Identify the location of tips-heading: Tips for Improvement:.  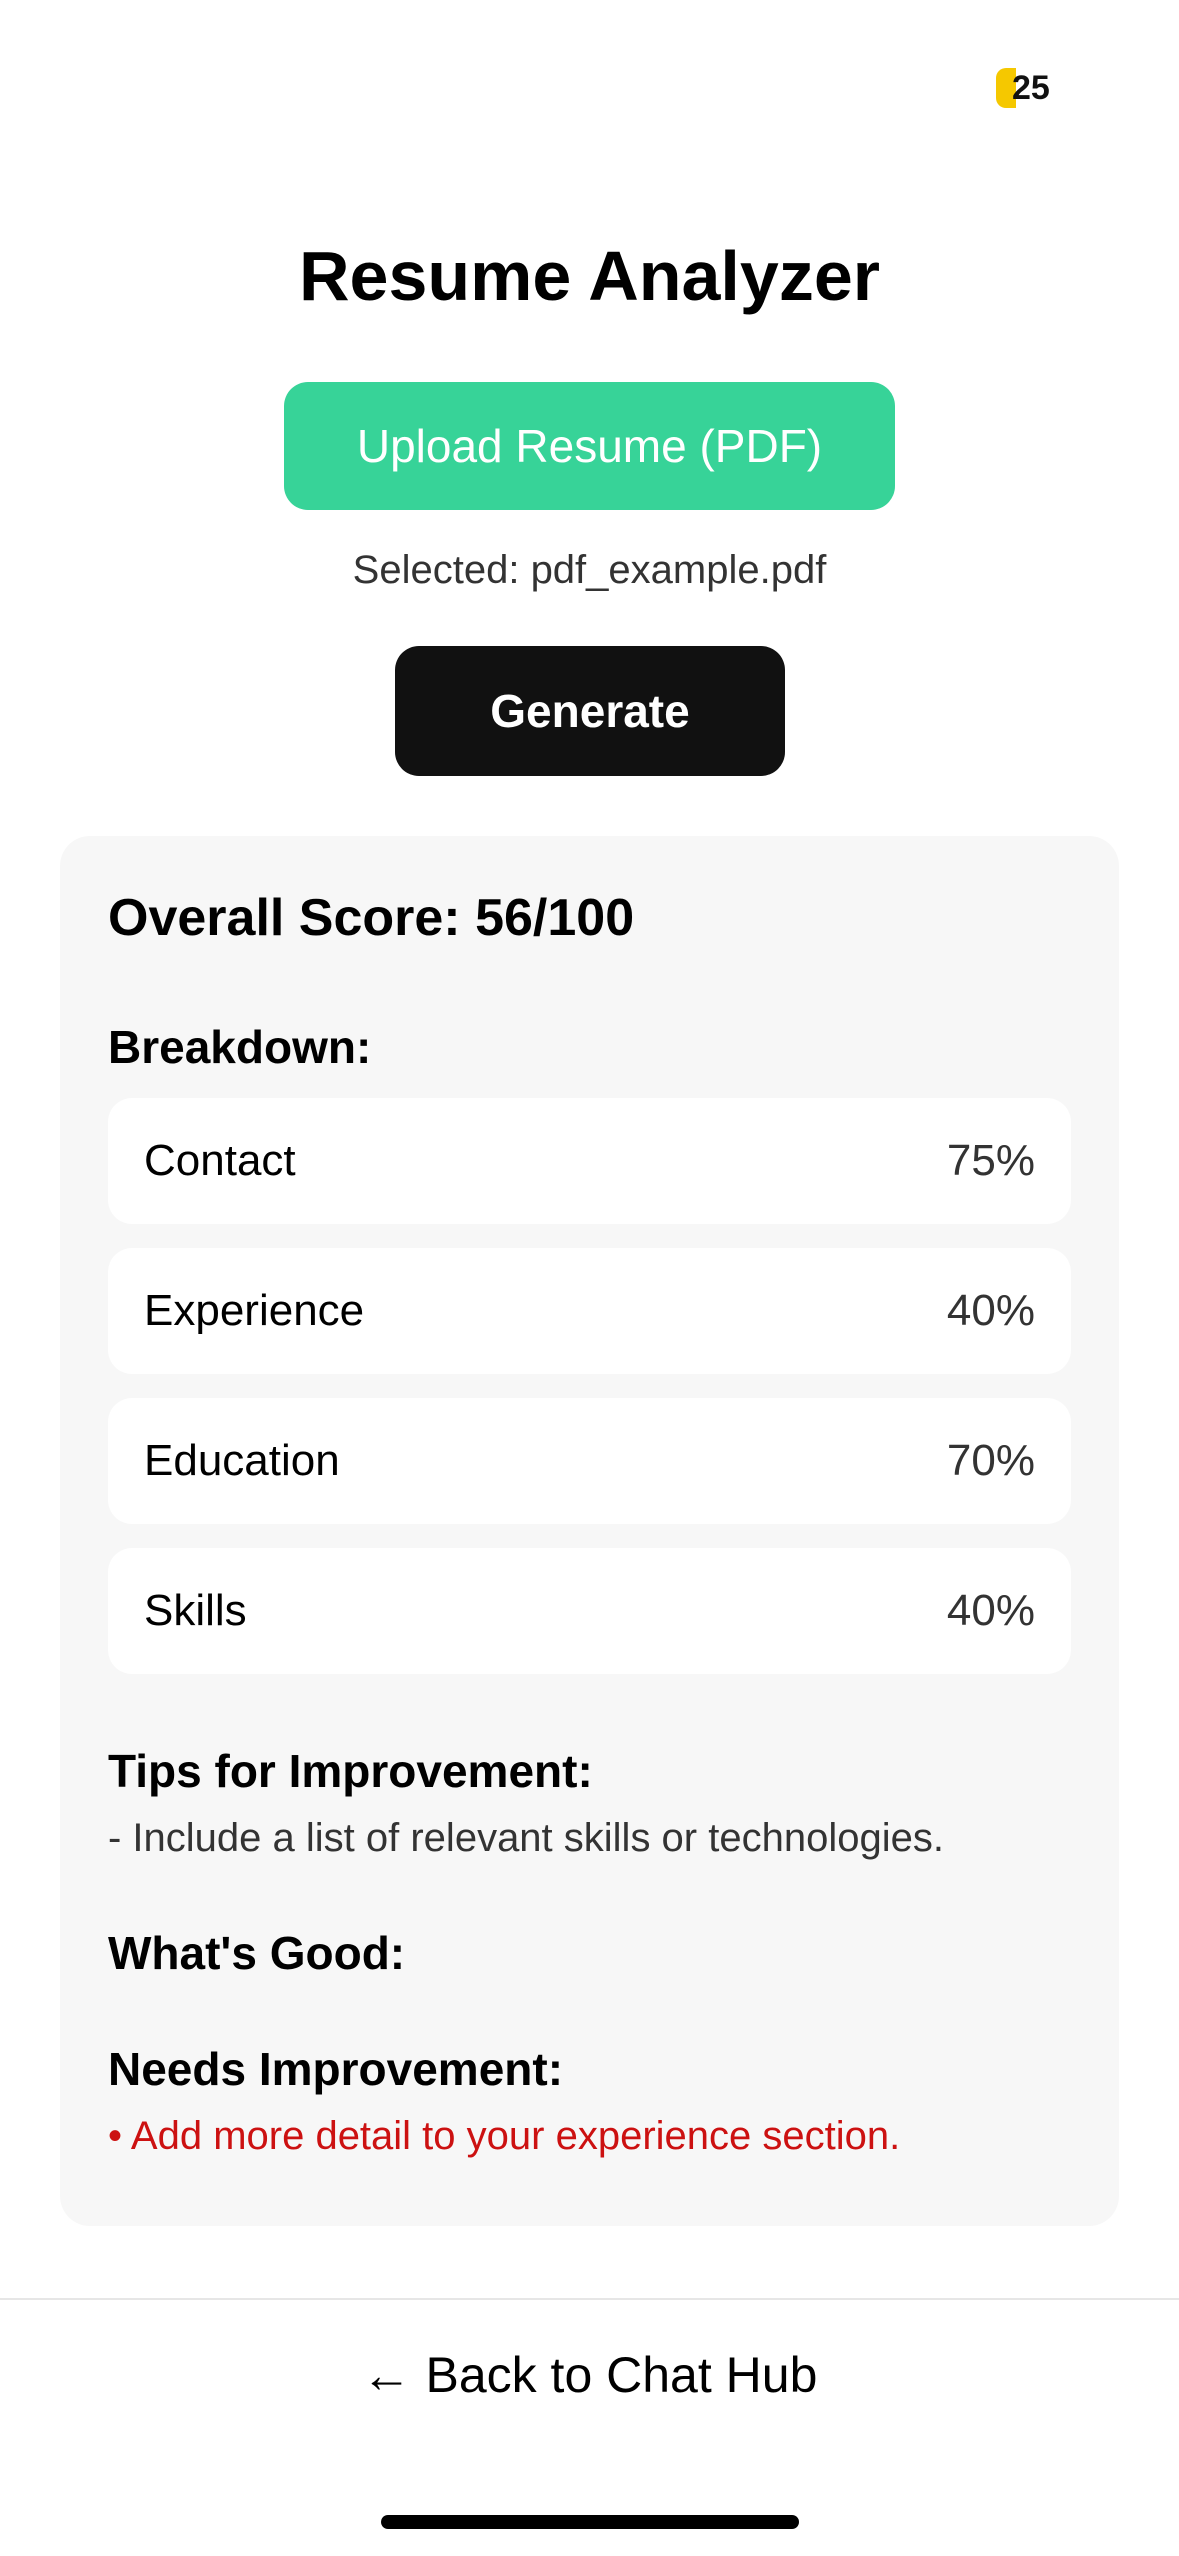
(350, 1771).